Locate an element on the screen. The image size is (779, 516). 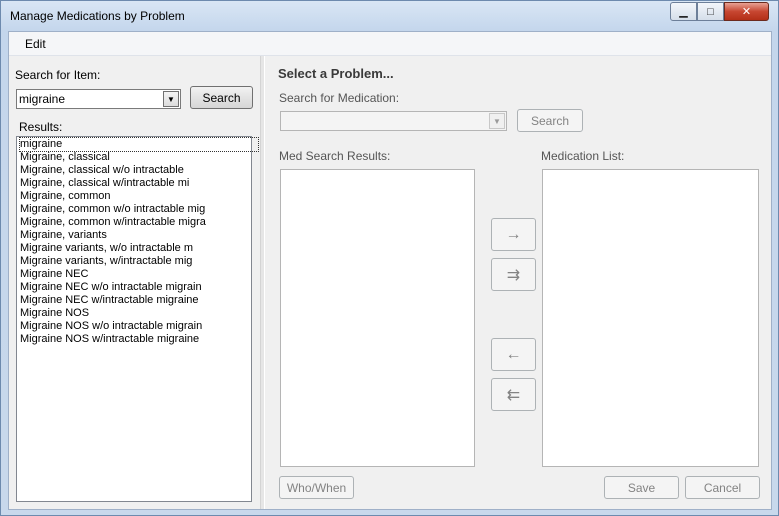
move-right-button: → is located at coordinates (513, 234).